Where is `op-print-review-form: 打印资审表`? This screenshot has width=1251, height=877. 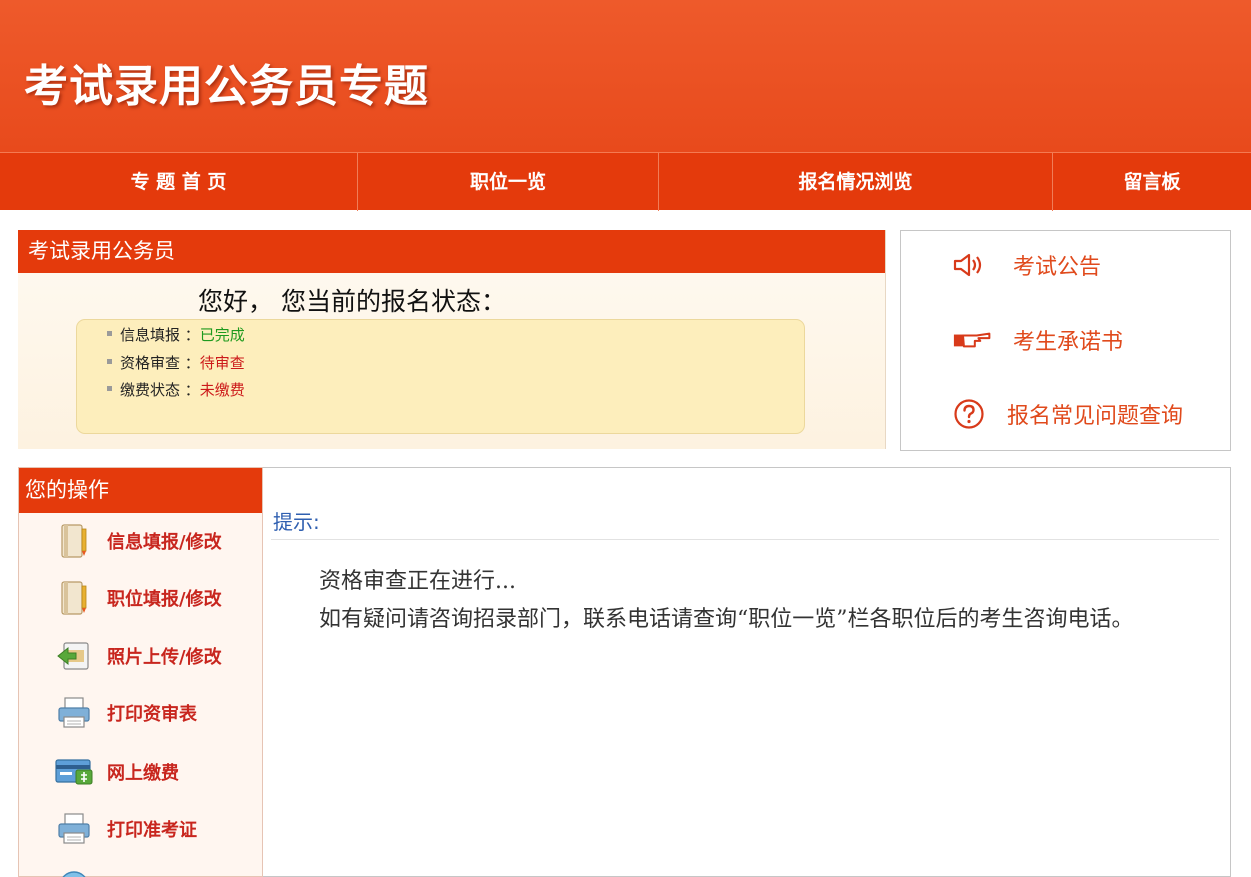
op-print-review-form: 打印资审表 is located at coordinates (123, 713).